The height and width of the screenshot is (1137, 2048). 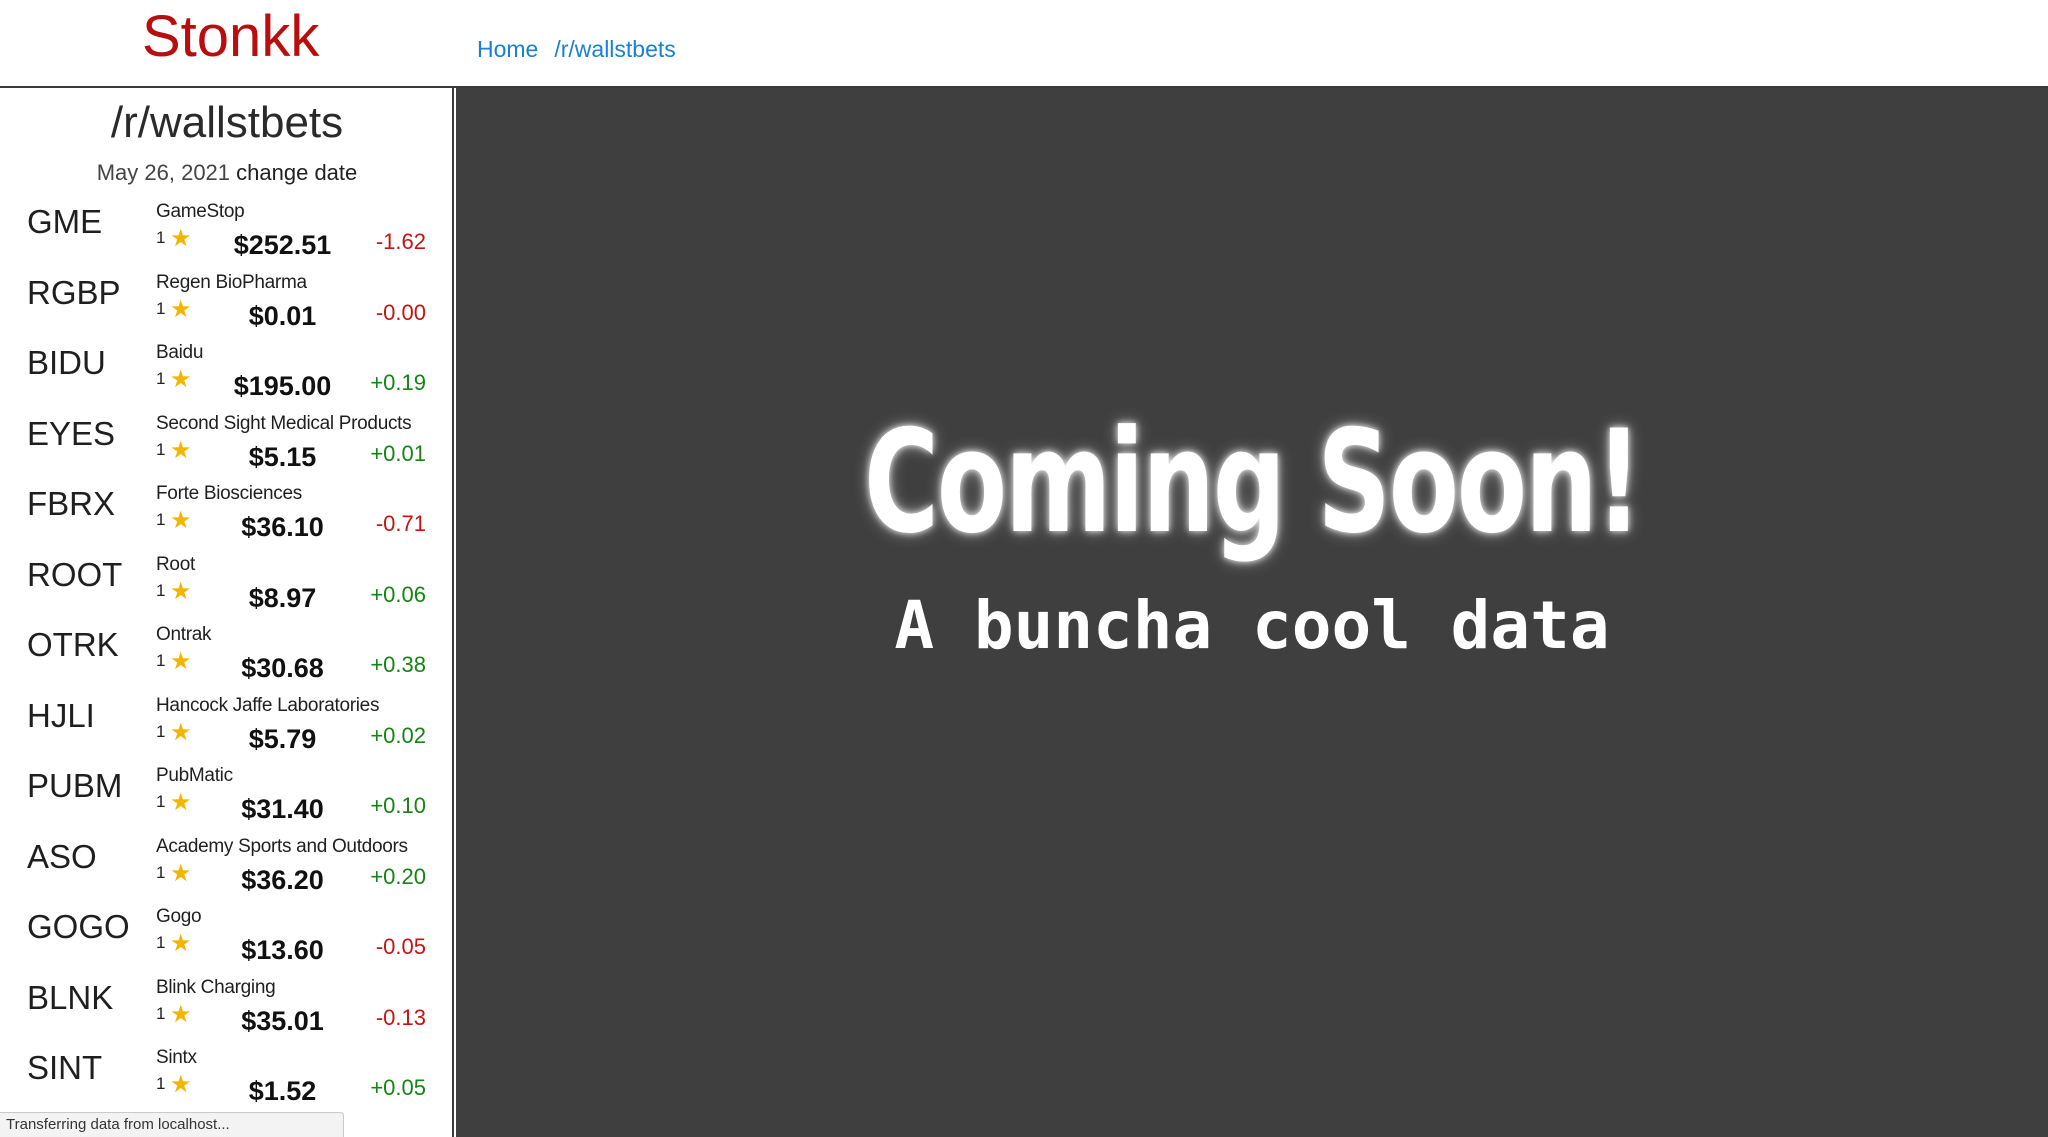 What do you see at coordinates (398, 876) in the screenshot?
I see `stock-change: +0.20` at bounding box center [398, 876].